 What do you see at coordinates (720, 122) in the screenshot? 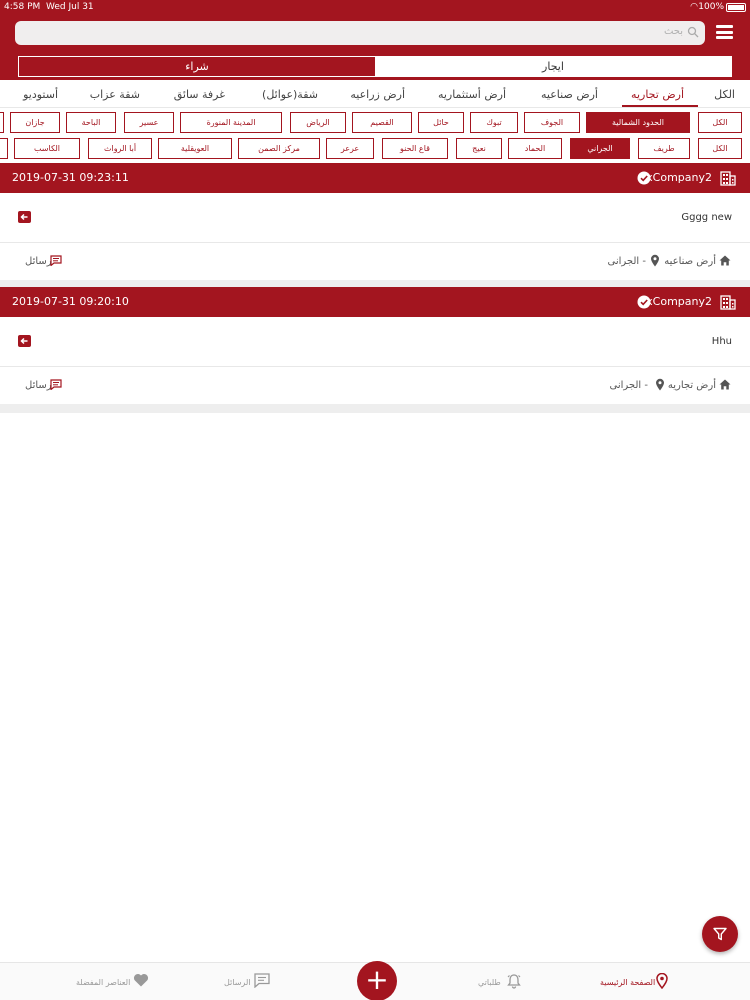
I see `region-chip-all: الكل` at bounding box center [720, 122].